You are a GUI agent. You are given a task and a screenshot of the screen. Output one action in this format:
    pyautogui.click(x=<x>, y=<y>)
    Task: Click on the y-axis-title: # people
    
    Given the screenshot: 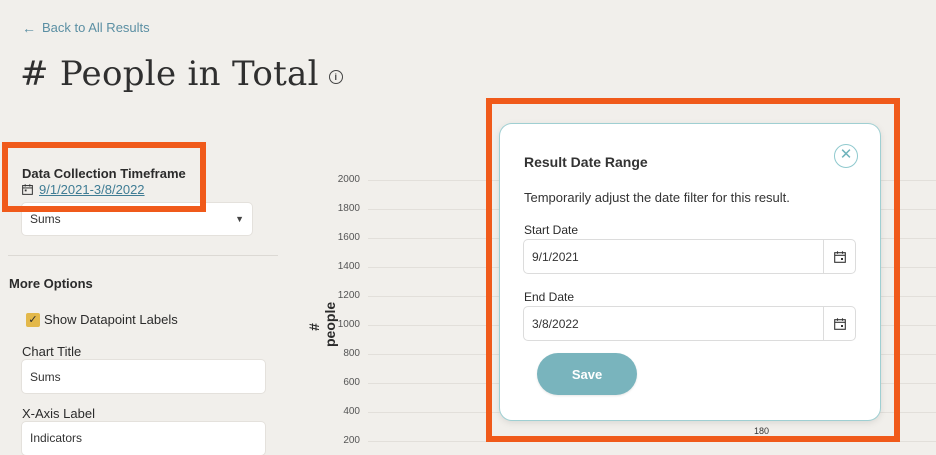 What is the action you would take?
    pyautogui.click(x=322, y=324)
    